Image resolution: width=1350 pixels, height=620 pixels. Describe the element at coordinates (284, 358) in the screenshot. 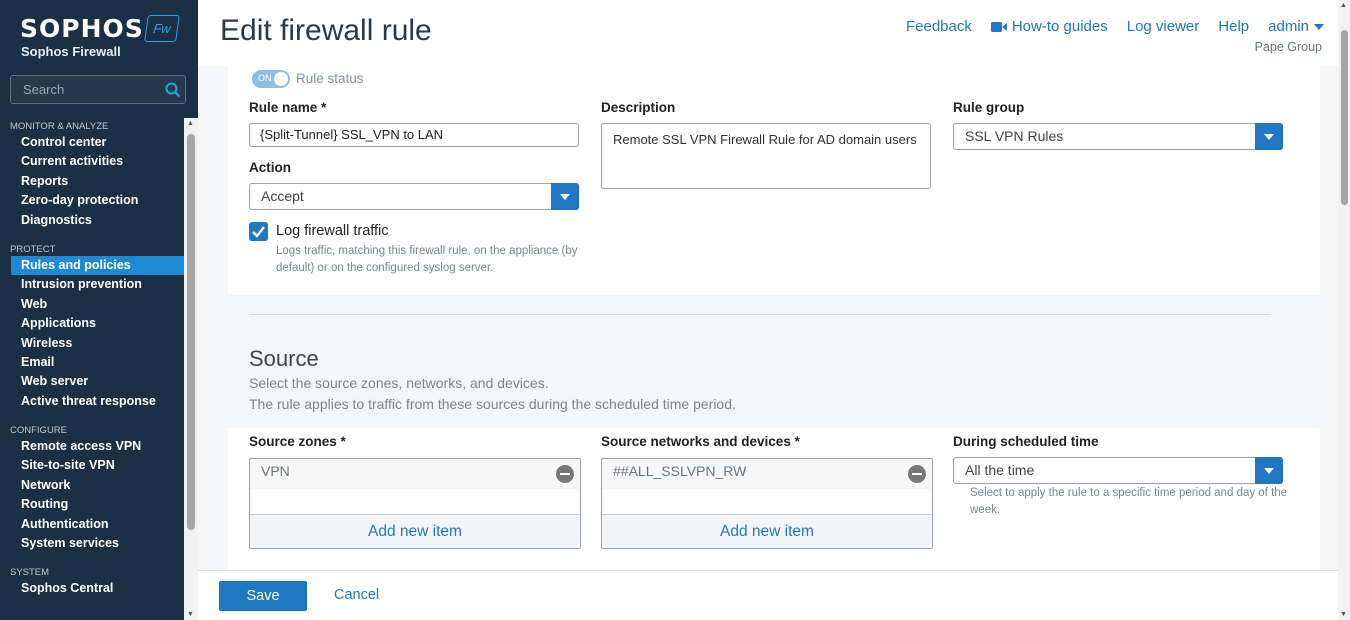

I see `source-title: Source` at that location.